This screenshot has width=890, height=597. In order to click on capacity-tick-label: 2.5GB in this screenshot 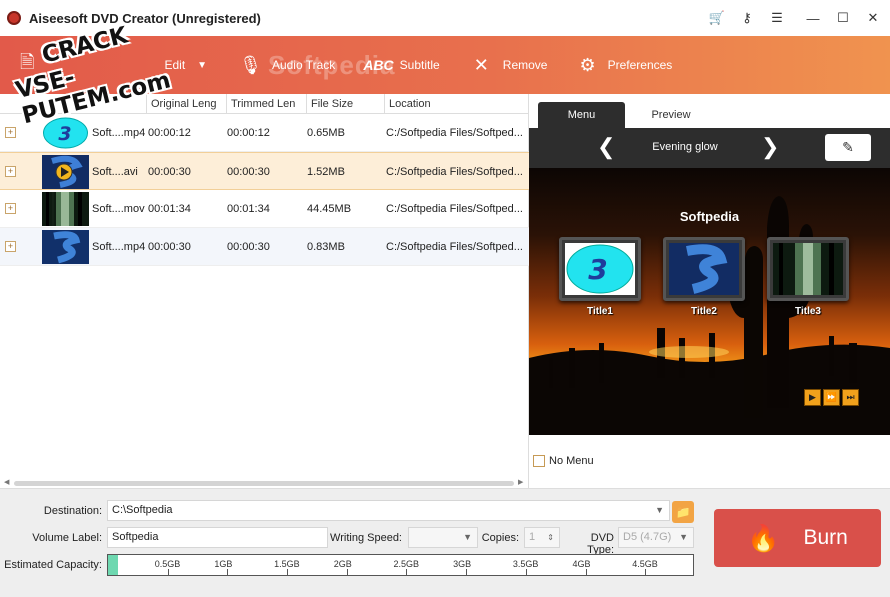, I will do `click(406, 564)`.